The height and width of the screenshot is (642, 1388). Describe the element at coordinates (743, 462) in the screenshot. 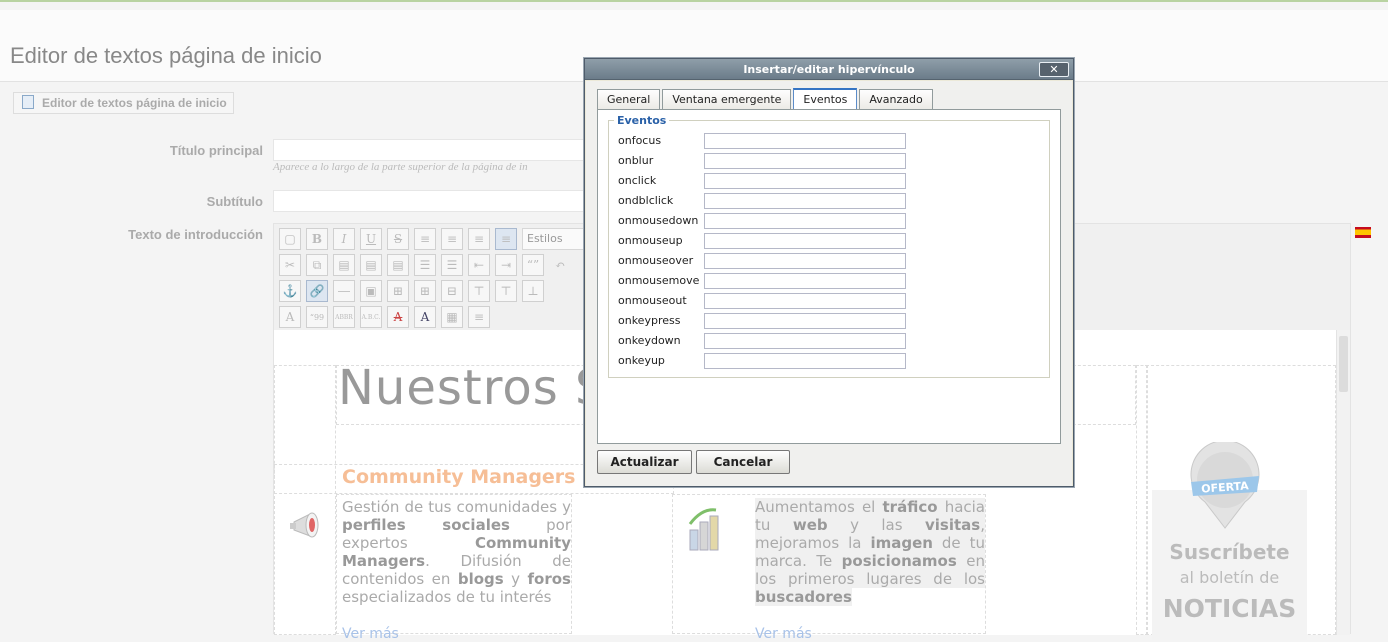

I see `cancel-button: Cancelar` at that location.